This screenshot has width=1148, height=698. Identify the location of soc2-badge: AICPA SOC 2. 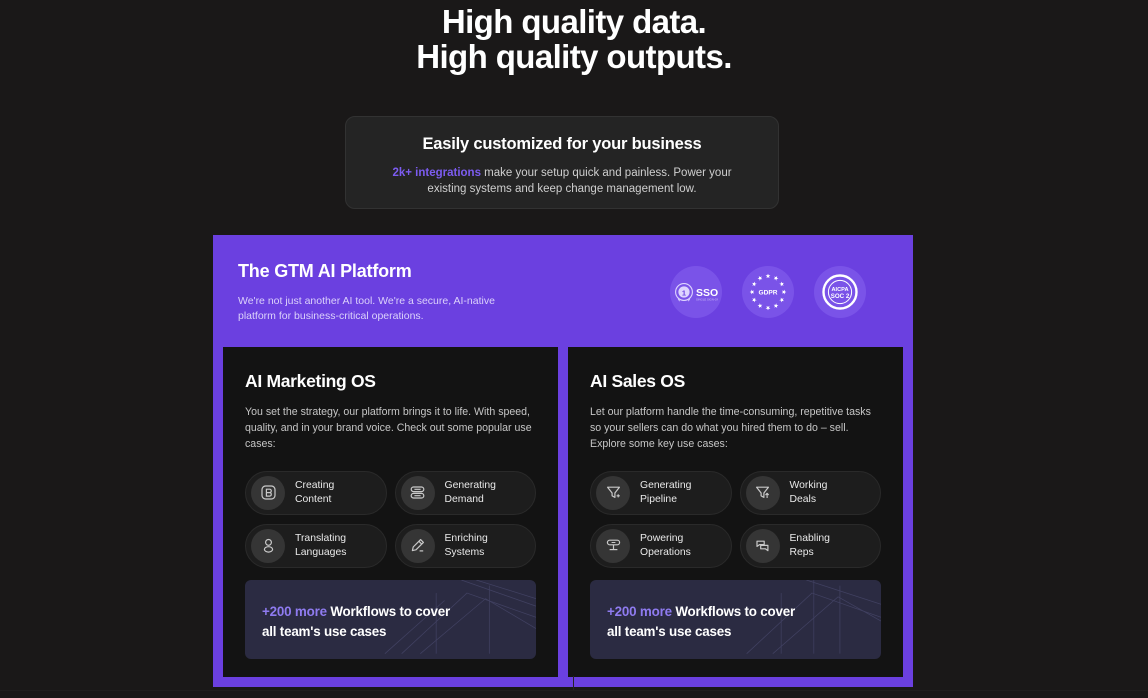
(840, 292).